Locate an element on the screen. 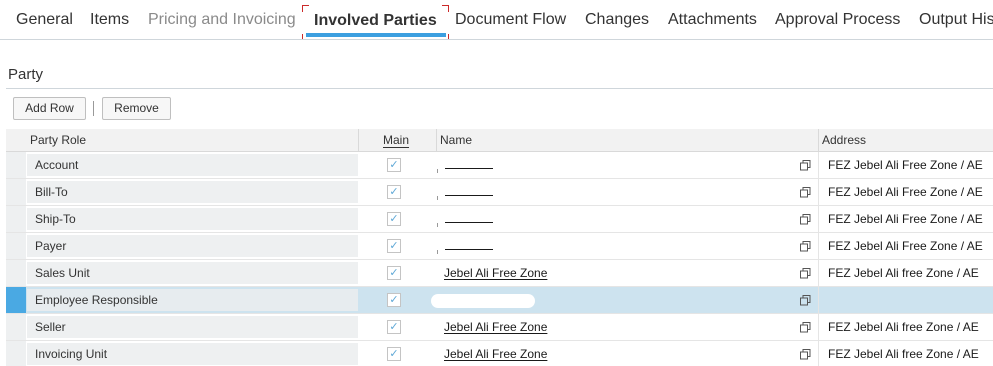 The width and height of the screenshot is (993, 366). party-role-field: Invoicing Unit is located at coordinates (192, 354).